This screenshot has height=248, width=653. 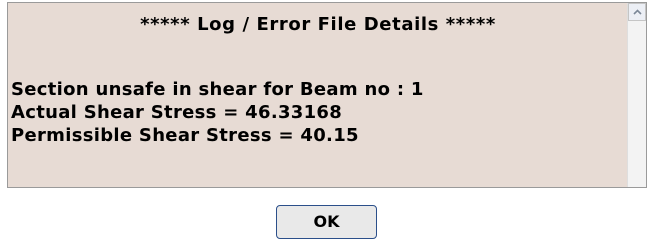 I want to click on chevron-up-icon, so click(x=637, y=12).